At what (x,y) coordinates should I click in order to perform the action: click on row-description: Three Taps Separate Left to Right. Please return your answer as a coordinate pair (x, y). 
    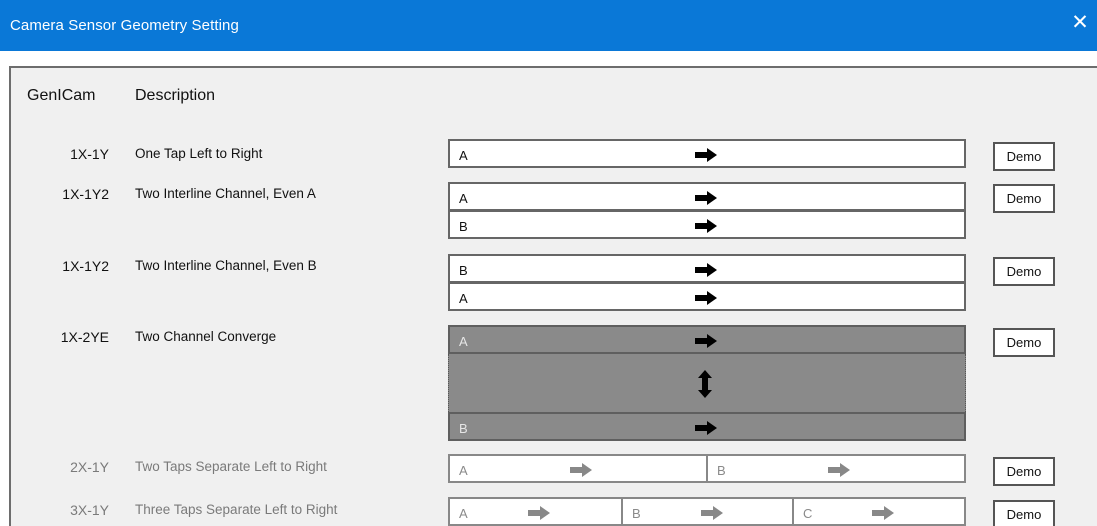
    Looking at the image, I should click on (236, 509).